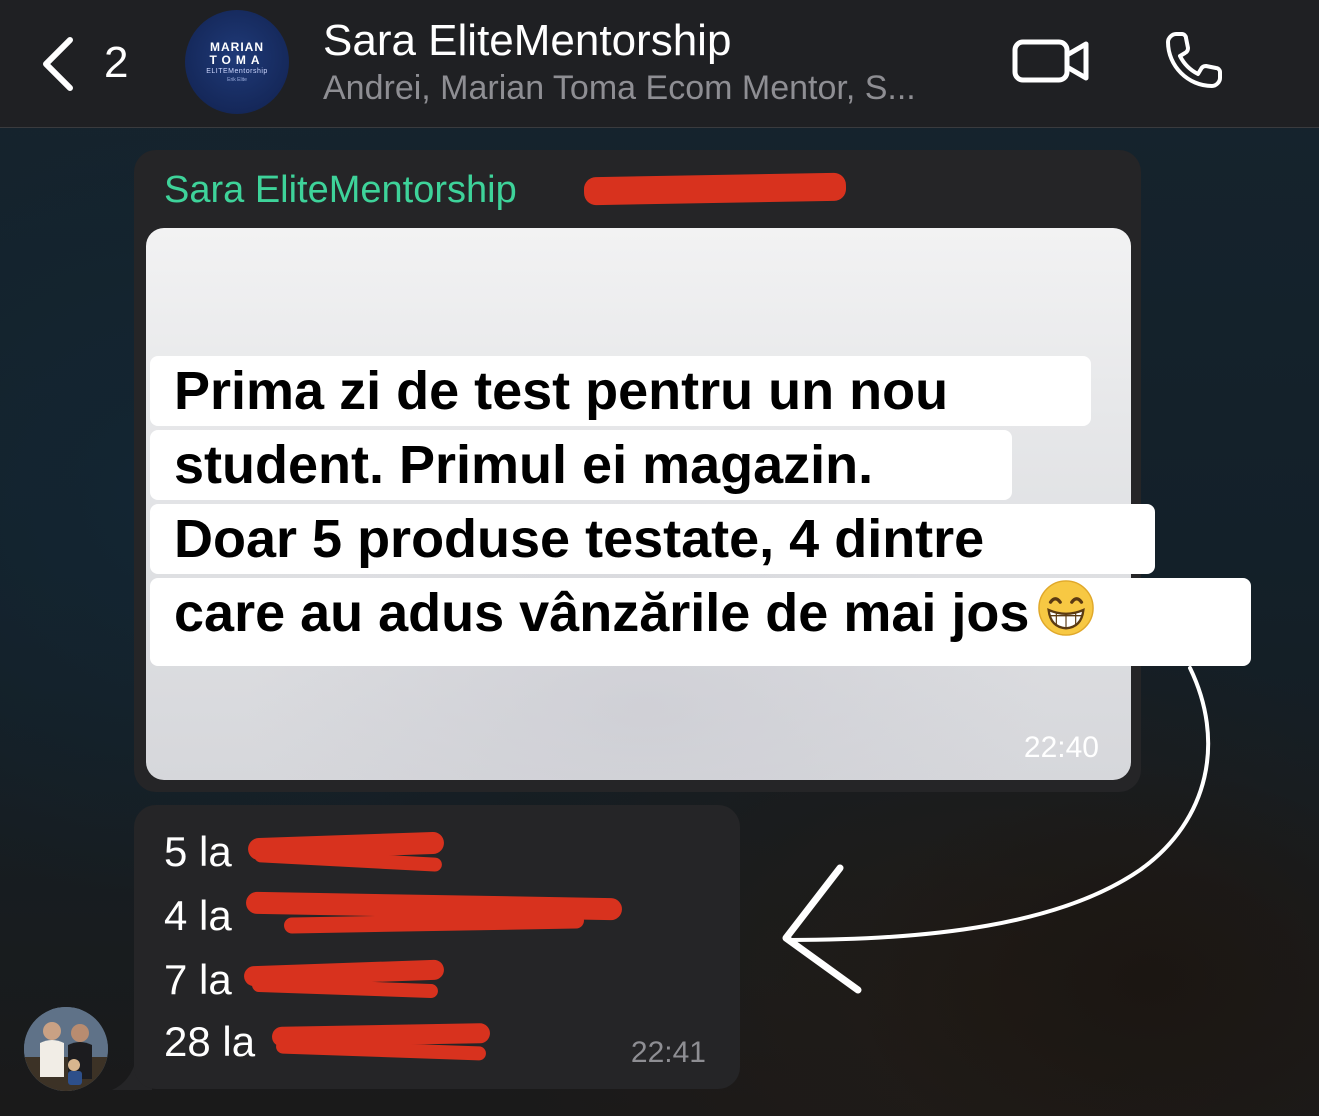 This screenshot has width=1319, height=1116. What do you see at coordinates (198, 979) in the screenshot?
I see `sale-line: 7 la` at bounding box center [198, 979].